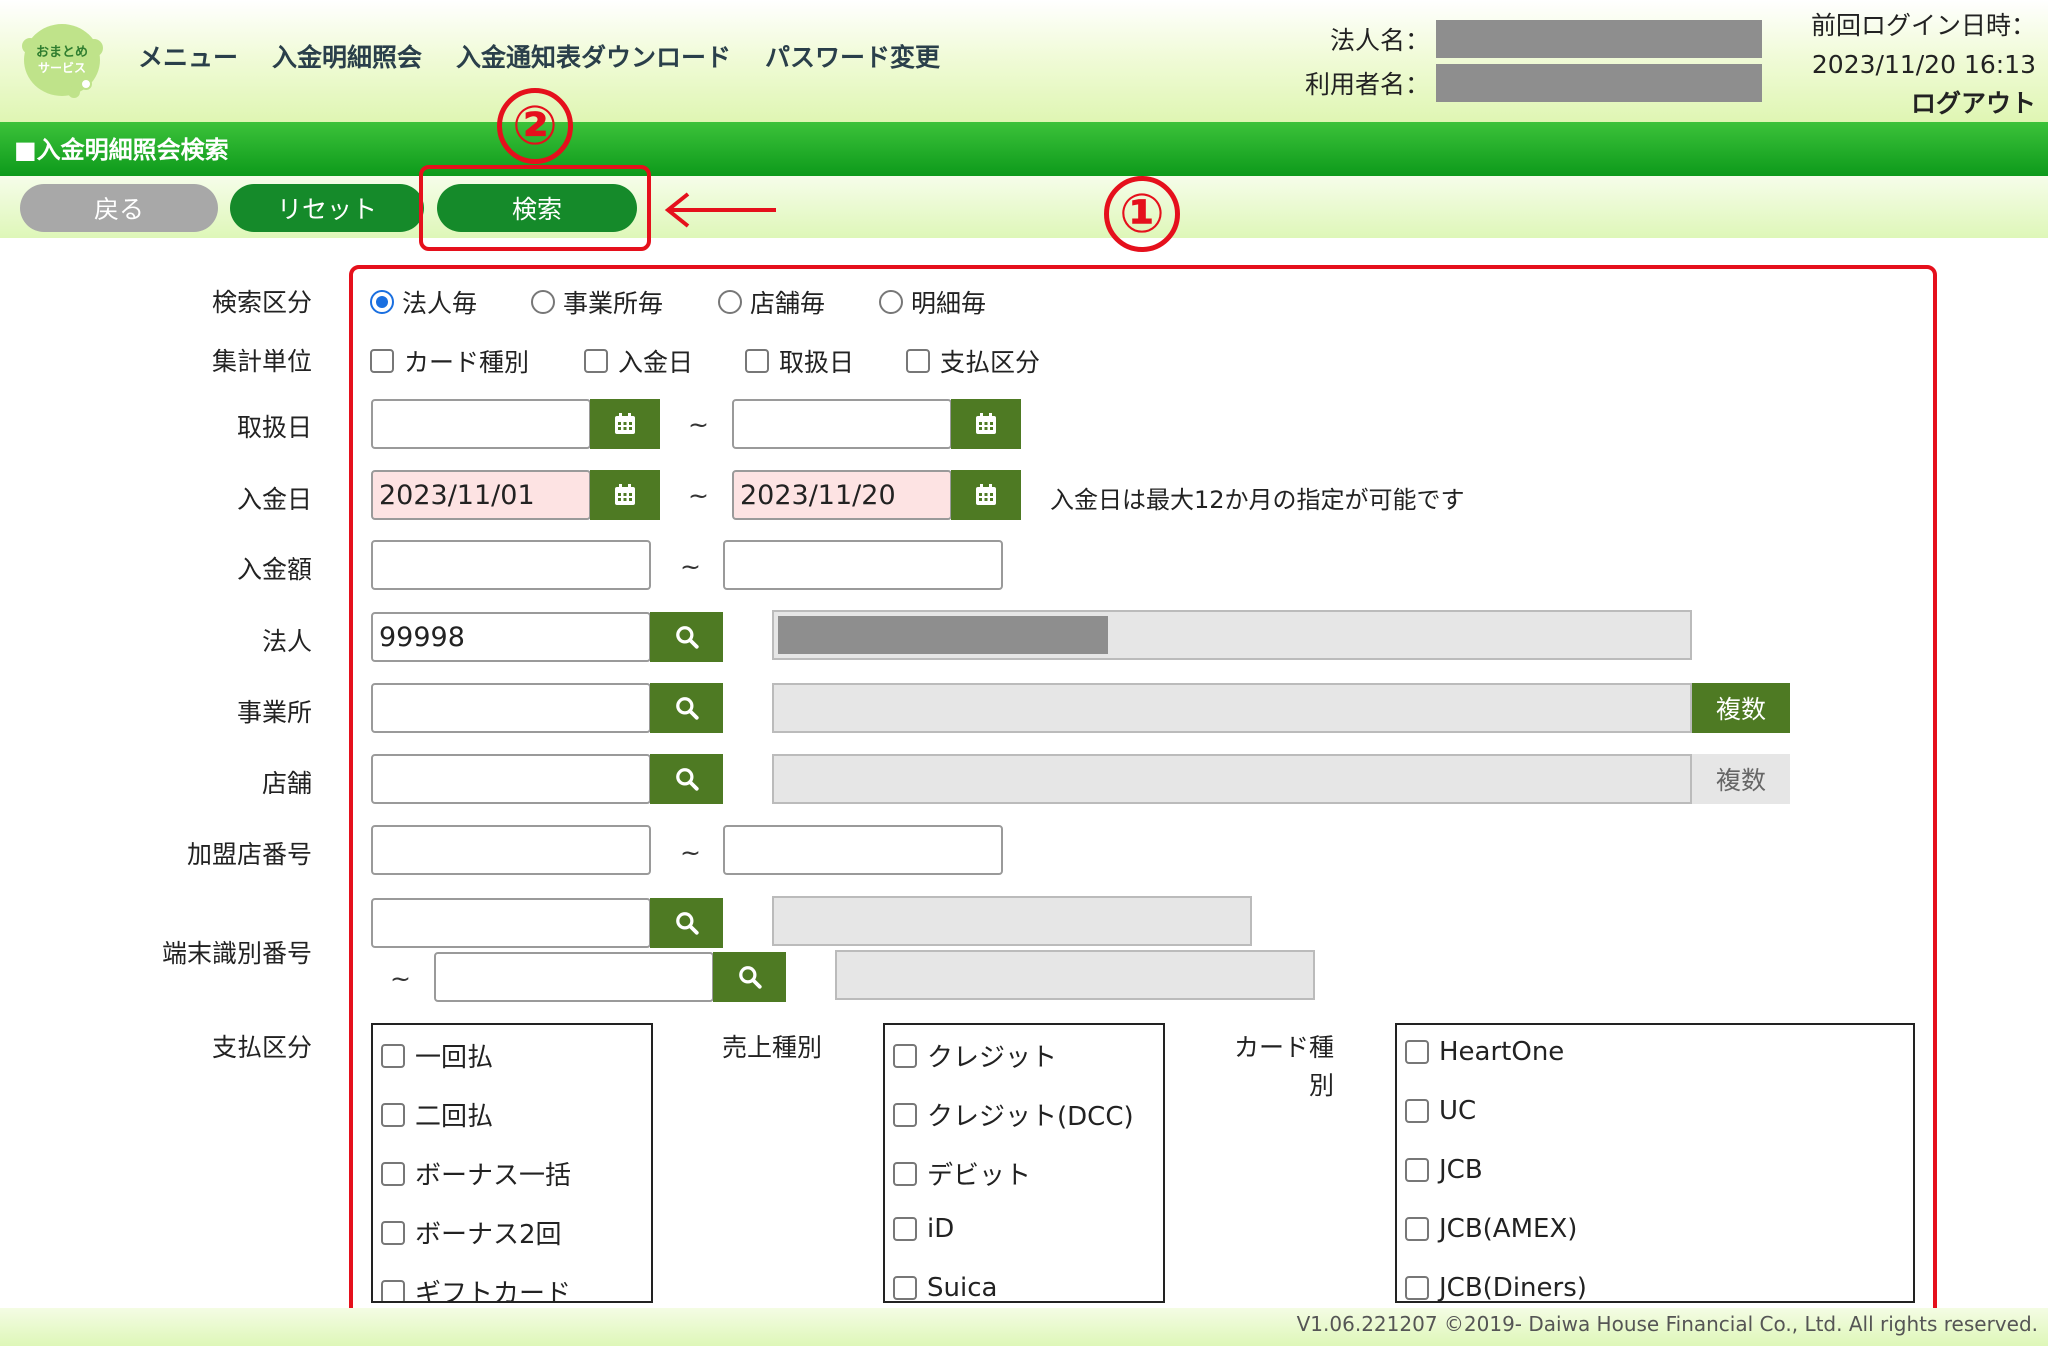 The width and height of the screenshot is (2048, 1346). What do you see at coordinates (481, 495) in the screenshot?
I see `deposit-date-from-input: 2023/11/01` at bounding box center [481, 495].